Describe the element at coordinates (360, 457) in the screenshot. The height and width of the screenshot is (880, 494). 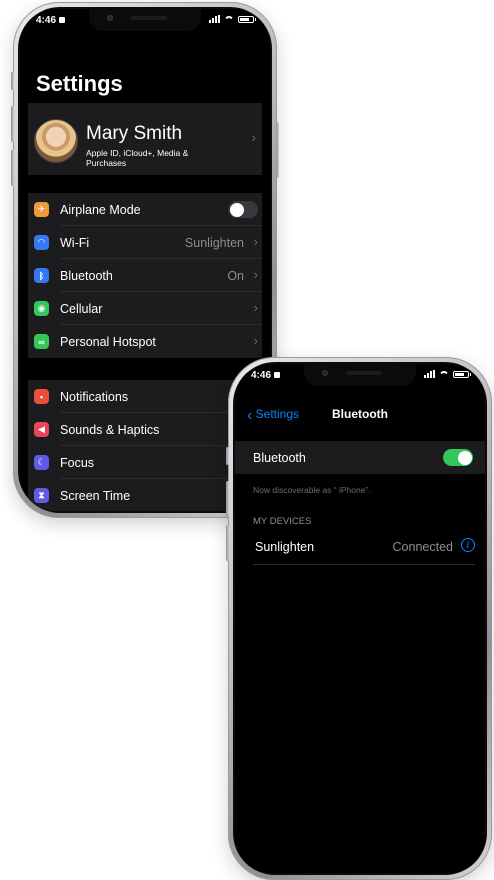
I see `bluetooth-row: Bluetooth` at that location.